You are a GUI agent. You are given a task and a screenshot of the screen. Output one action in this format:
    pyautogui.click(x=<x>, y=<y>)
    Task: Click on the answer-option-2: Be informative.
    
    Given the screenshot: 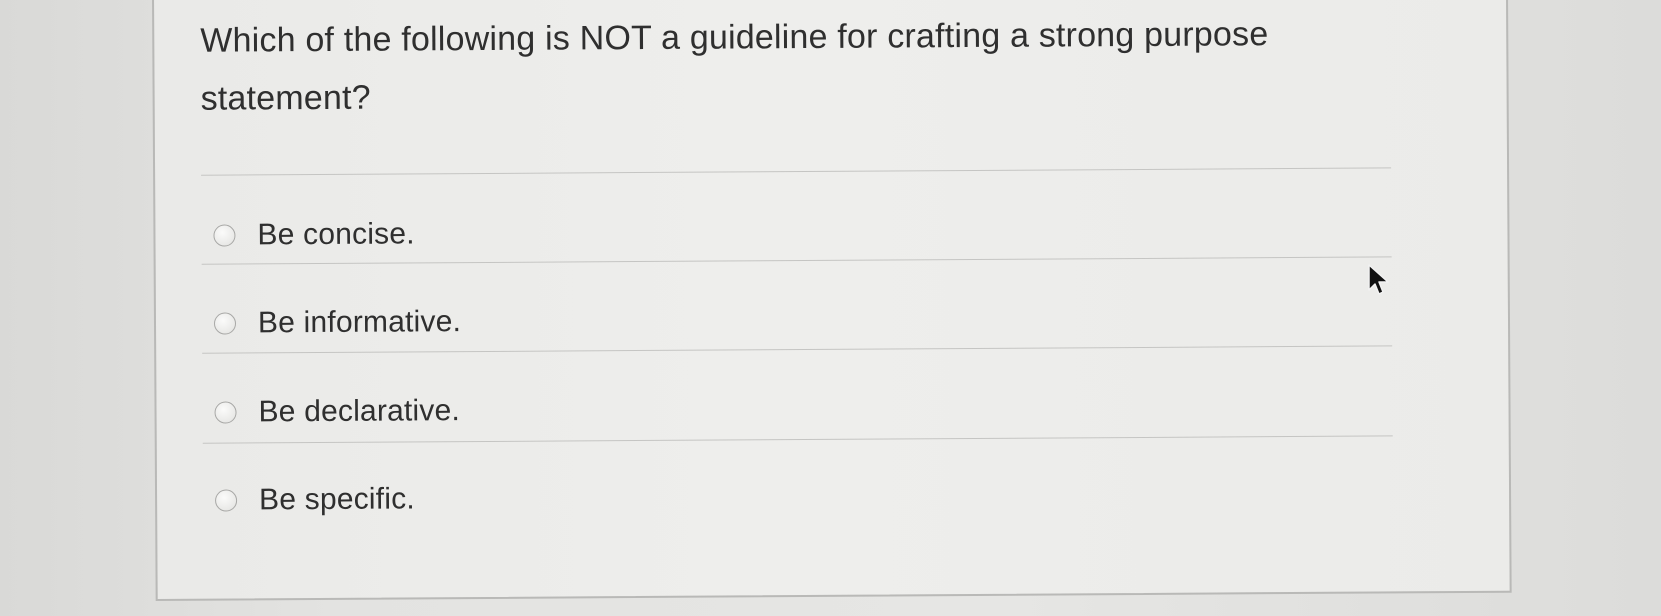 What is the action you would take?
    pyautogui.click(x=337, y=323)
    